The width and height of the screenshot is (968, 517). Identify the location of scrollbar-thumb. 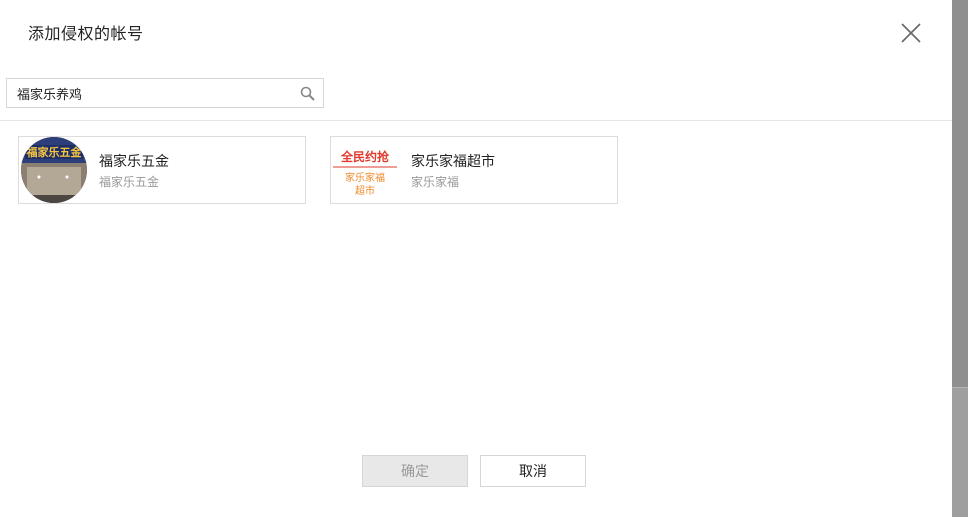
(960, 193).